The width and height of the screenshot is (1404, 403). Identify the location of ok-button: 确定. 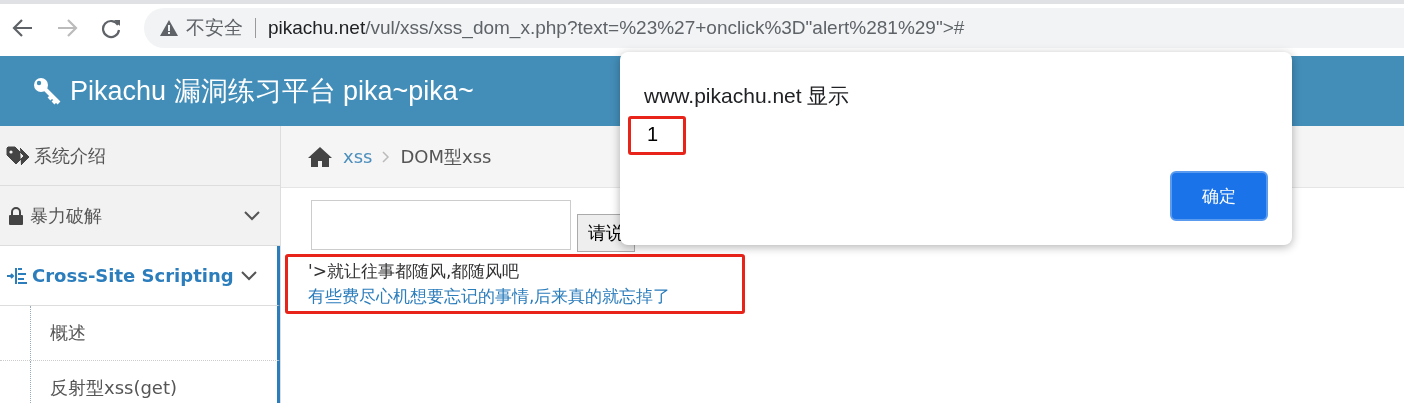
(1219, 196).